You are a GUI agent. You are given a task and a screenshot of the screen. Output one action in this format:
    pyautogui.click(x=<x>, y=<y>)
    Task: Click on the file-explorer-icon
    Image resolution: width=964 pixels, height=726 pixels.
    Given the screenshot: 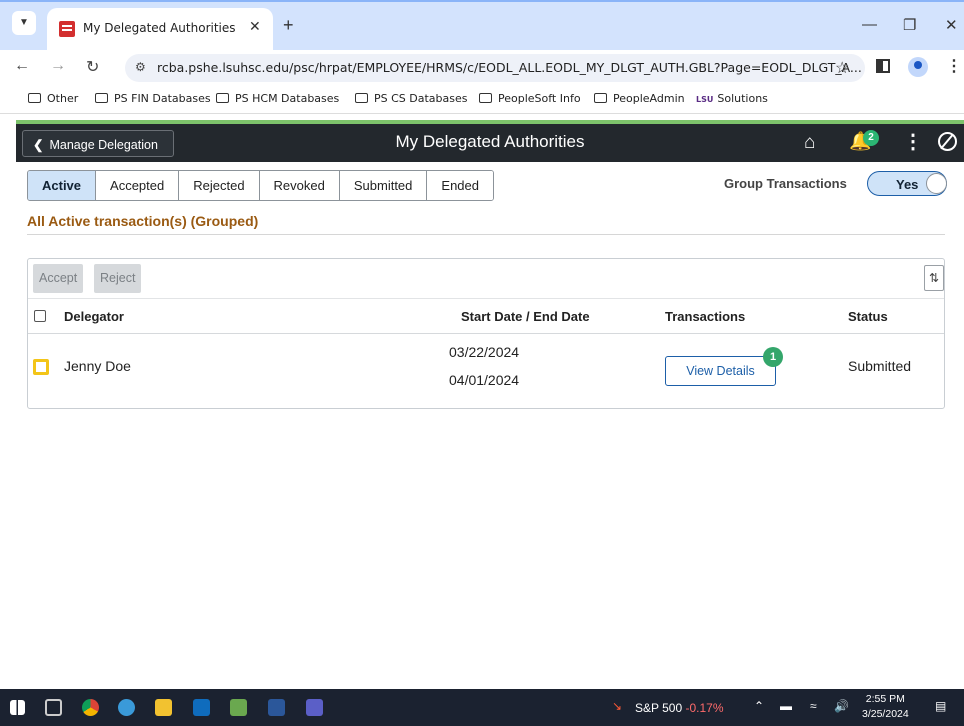 What is the action you would take?
    pyautogui.click(x=163, y=707)
    